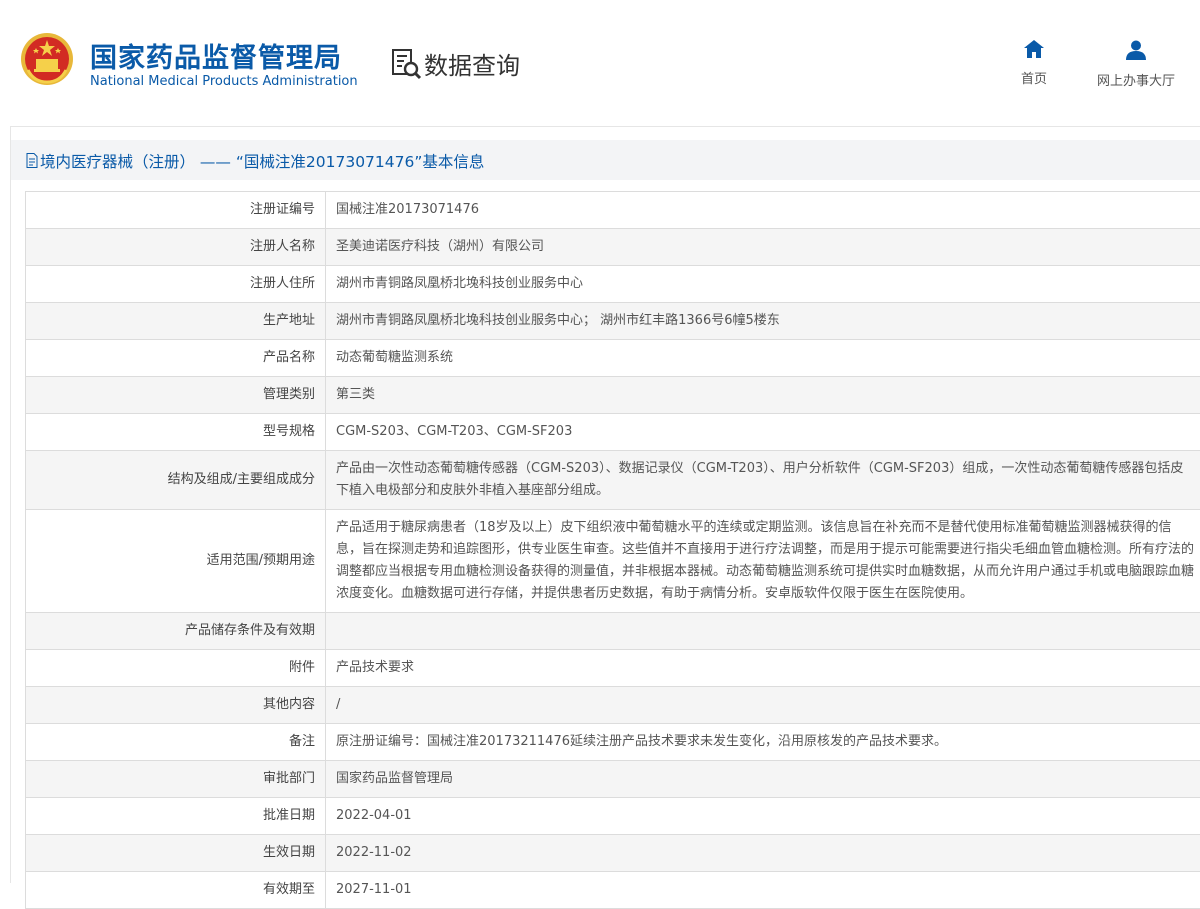 The height and width of the screenshot is (909, 1200). Describe the element at coordinates (176, 668) in the screenshot. I see `field-label: 附件` at that location.